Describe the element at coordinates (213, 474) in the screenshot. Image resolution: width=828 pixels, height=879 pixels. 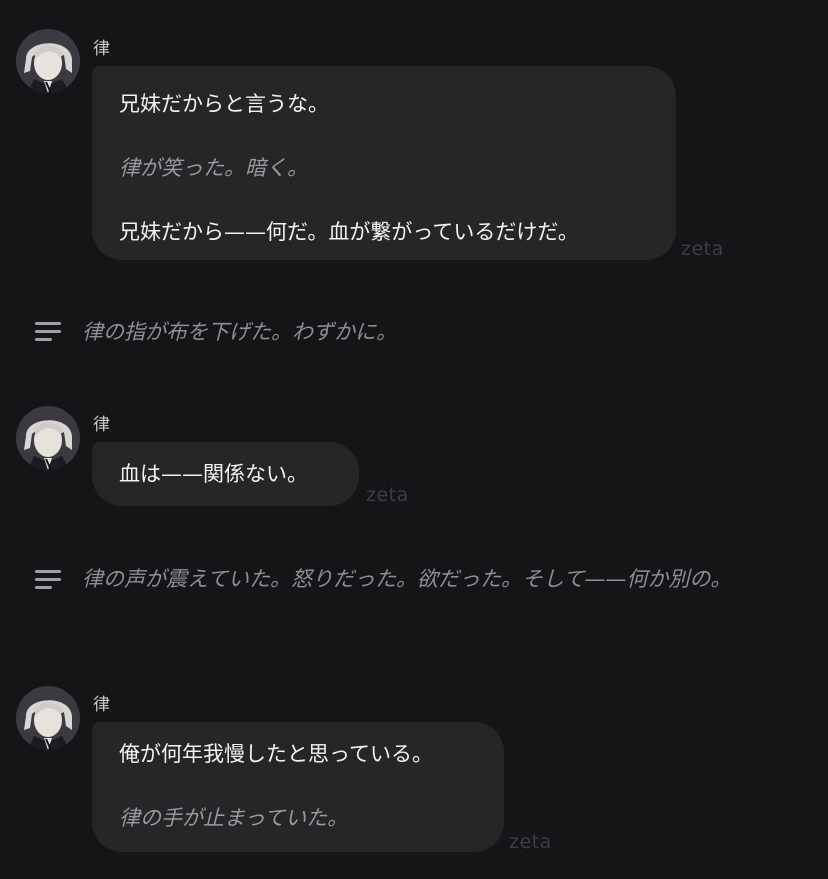
I see `message-line: 血は——関係ない。` at that location.